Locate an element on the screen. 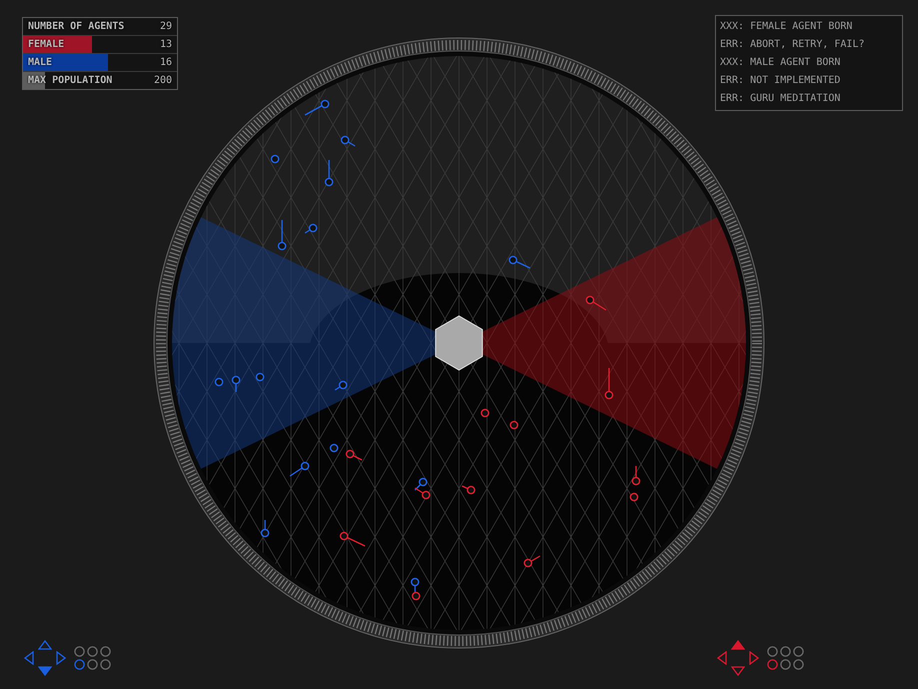  hexagon-icon is located at coordinates (459, 343).